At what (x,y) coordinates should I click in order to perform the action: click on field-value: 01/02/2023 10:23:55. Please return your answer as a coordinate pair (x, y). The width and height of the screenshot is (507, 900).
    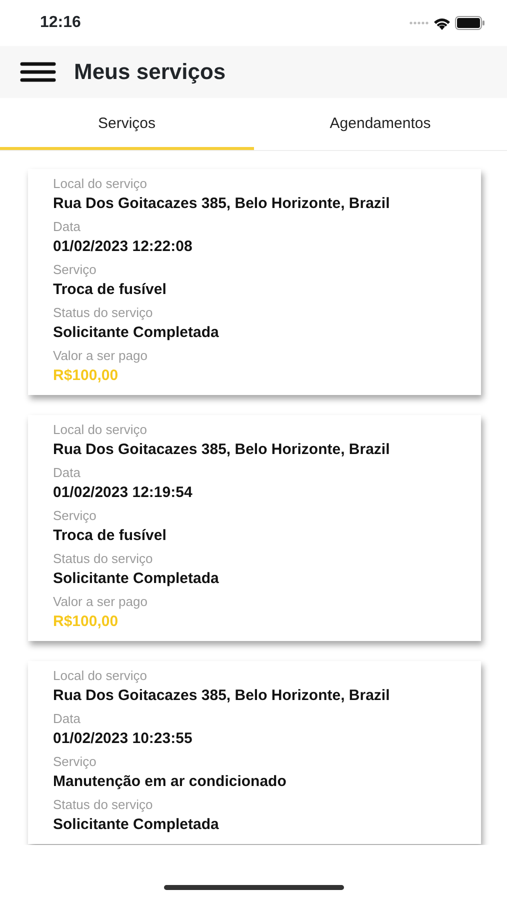
    Looking at the image, I should click on (123, 739).